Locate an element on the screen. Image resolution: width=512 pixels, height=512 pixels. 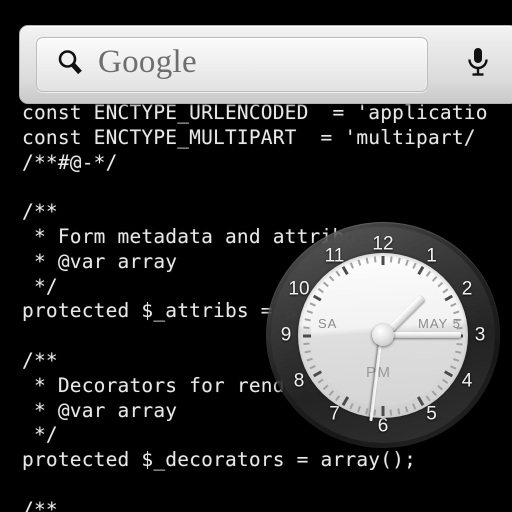
code-line: /**#@-*/ is located at coordinates (70, 162).